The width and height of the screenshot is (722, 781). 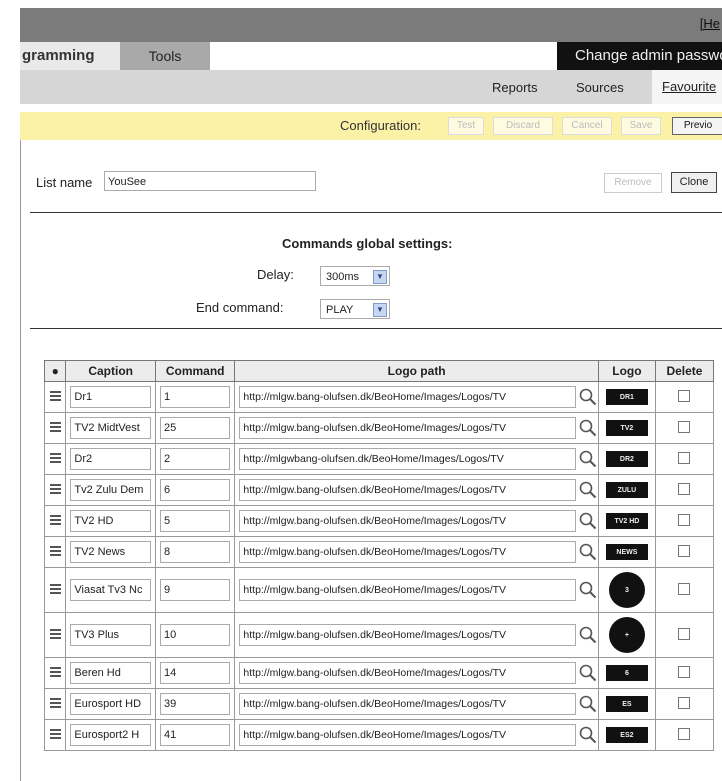 I want to click on cancel-button: Cancel, so click(x=587, y=126).